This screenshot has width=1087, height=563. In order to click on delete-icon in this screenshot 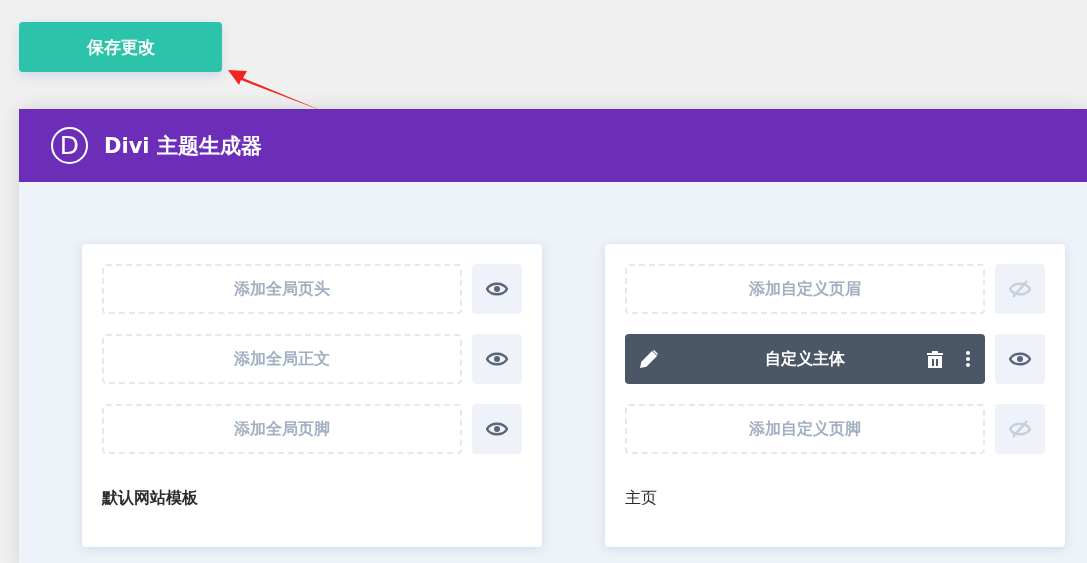, I will do `click(935, 359)`.